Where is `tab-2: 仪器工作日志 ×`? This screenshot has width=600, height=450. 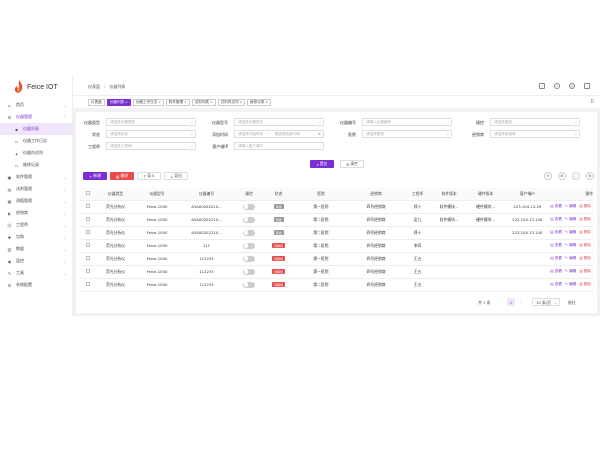
tab-2: 仪器工作日志 × is located at coordinates (148, 102).